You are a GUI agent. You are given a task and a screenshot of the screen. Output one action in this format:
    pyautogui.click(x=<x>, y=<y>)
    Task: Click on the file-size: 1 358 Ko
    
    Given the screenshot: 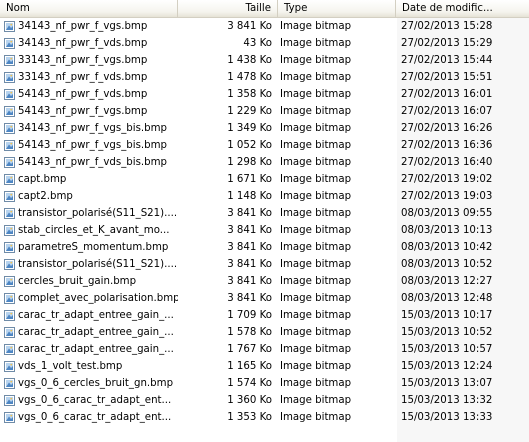 What is the action you would take?
    pyautogui.click(x=249, y=94)
    